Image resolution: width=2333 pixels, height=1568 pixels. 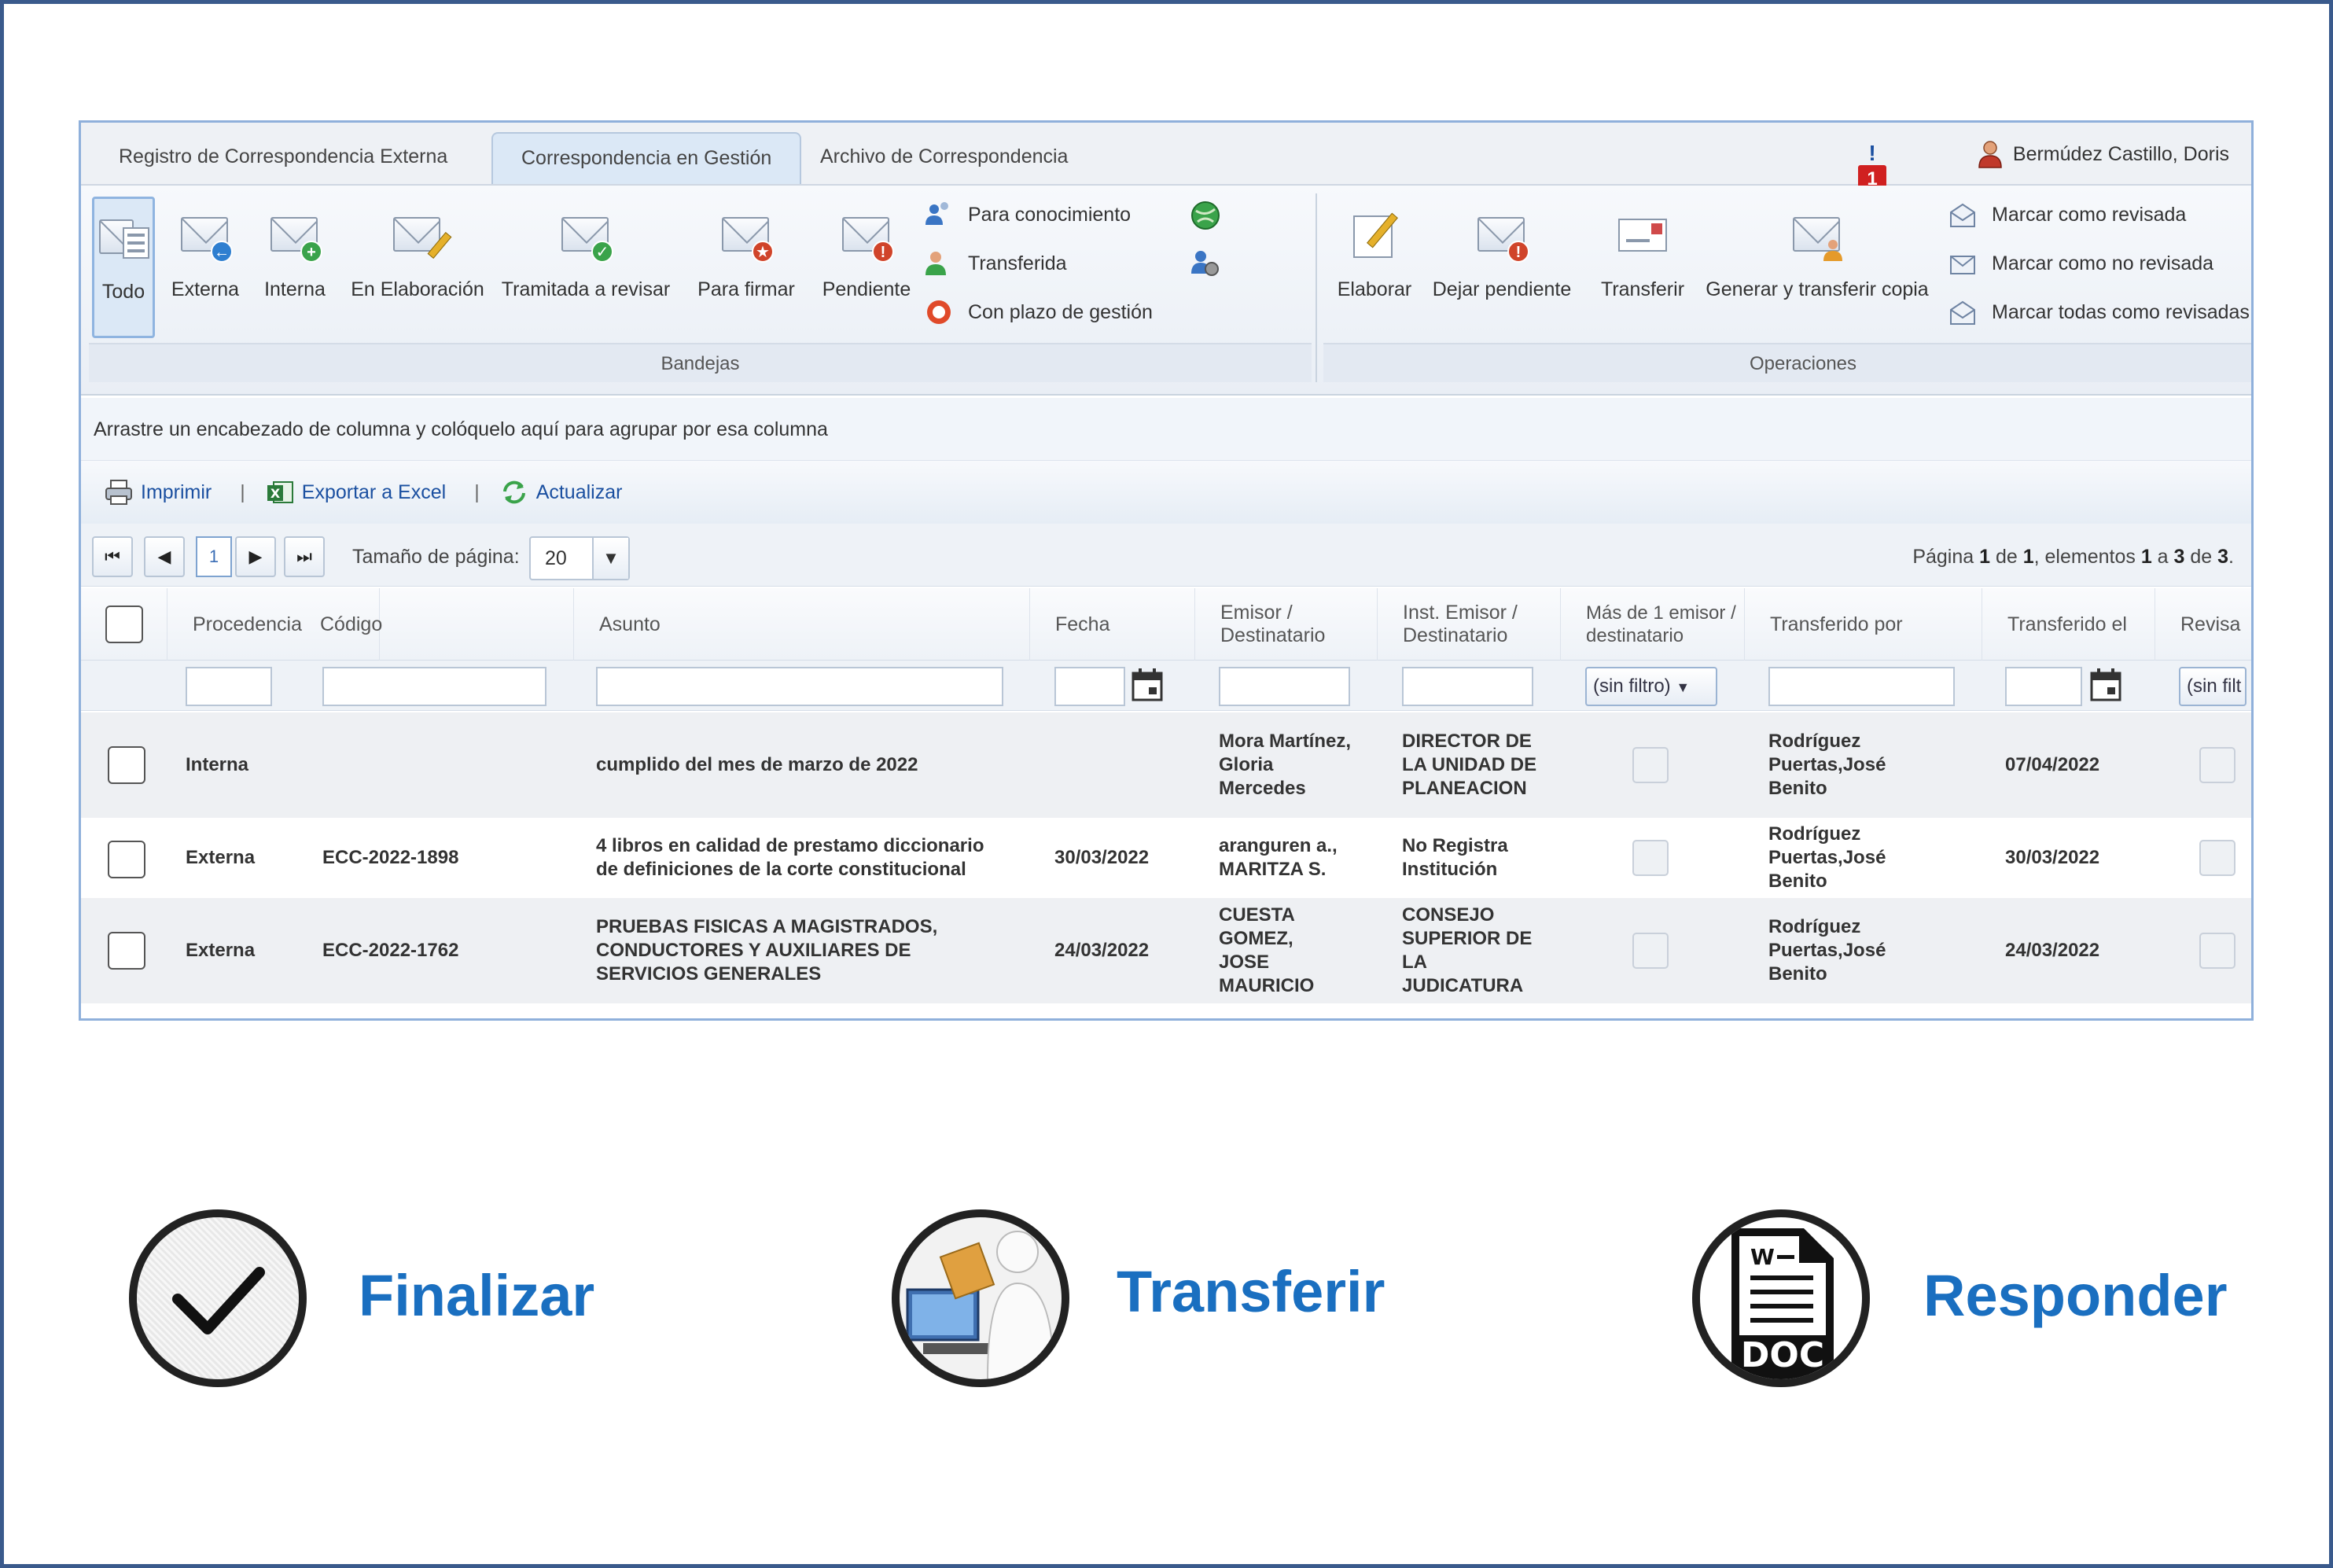 What do you see at coordinates (586, 289) in the screenshot?
I see `bandeja-tramitada-label: Tramitada a revisar` at bounding box center [586, 289].